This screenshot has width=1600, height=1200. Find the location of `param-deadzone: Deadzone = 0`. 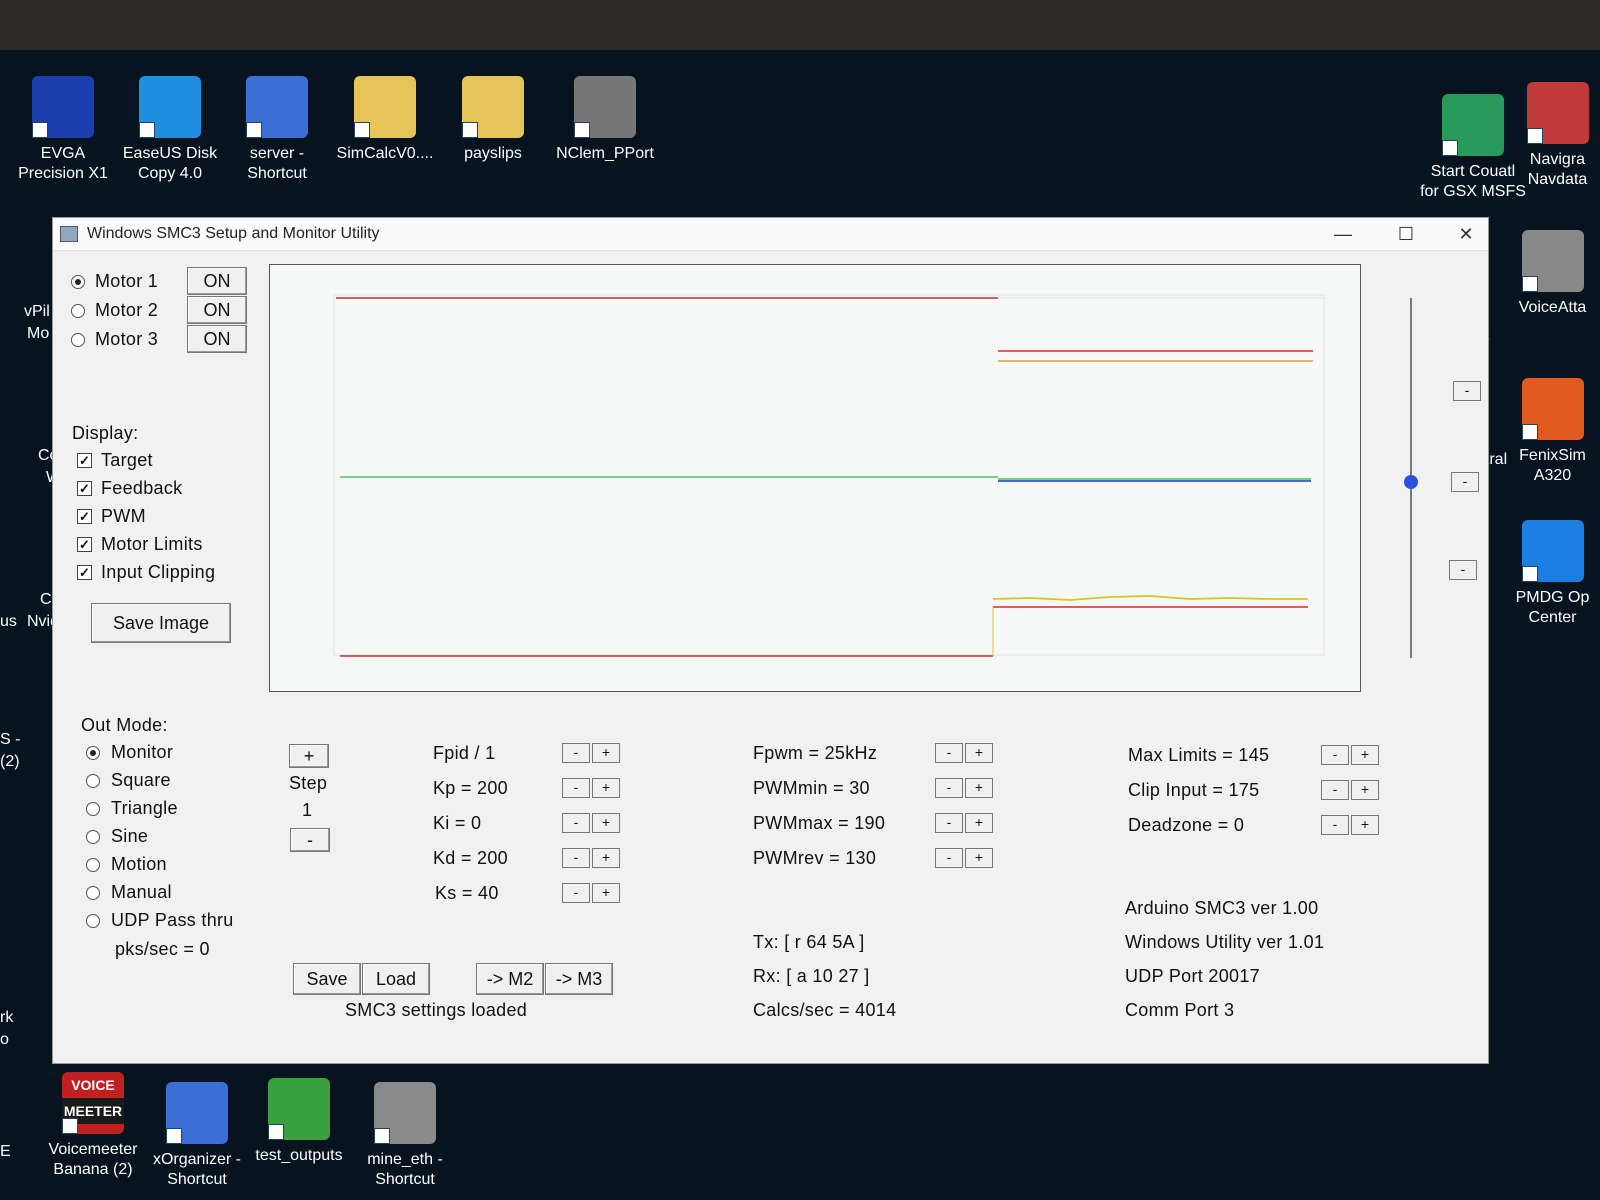

param-deadzone: Deadzone = 0 is located at coordinates (1186, 825).